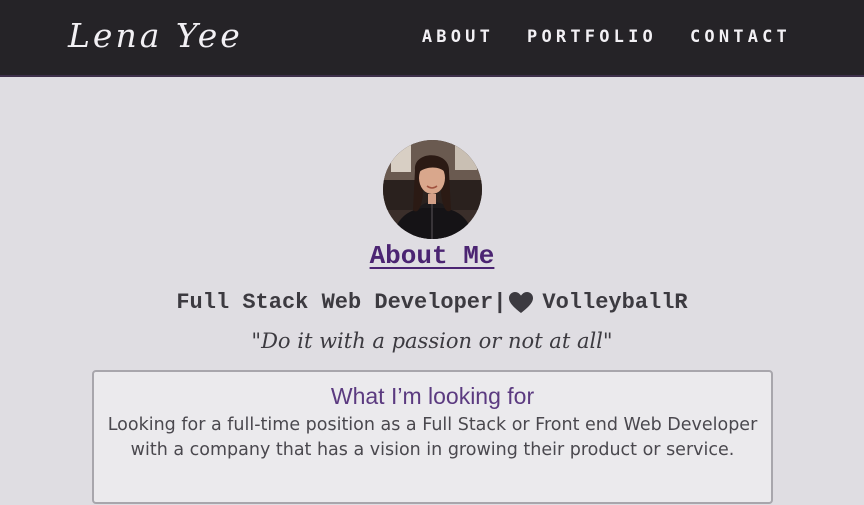  Describe the element at coordinates (521, 303) in the screenshot. I see `heart-icon` at that location.